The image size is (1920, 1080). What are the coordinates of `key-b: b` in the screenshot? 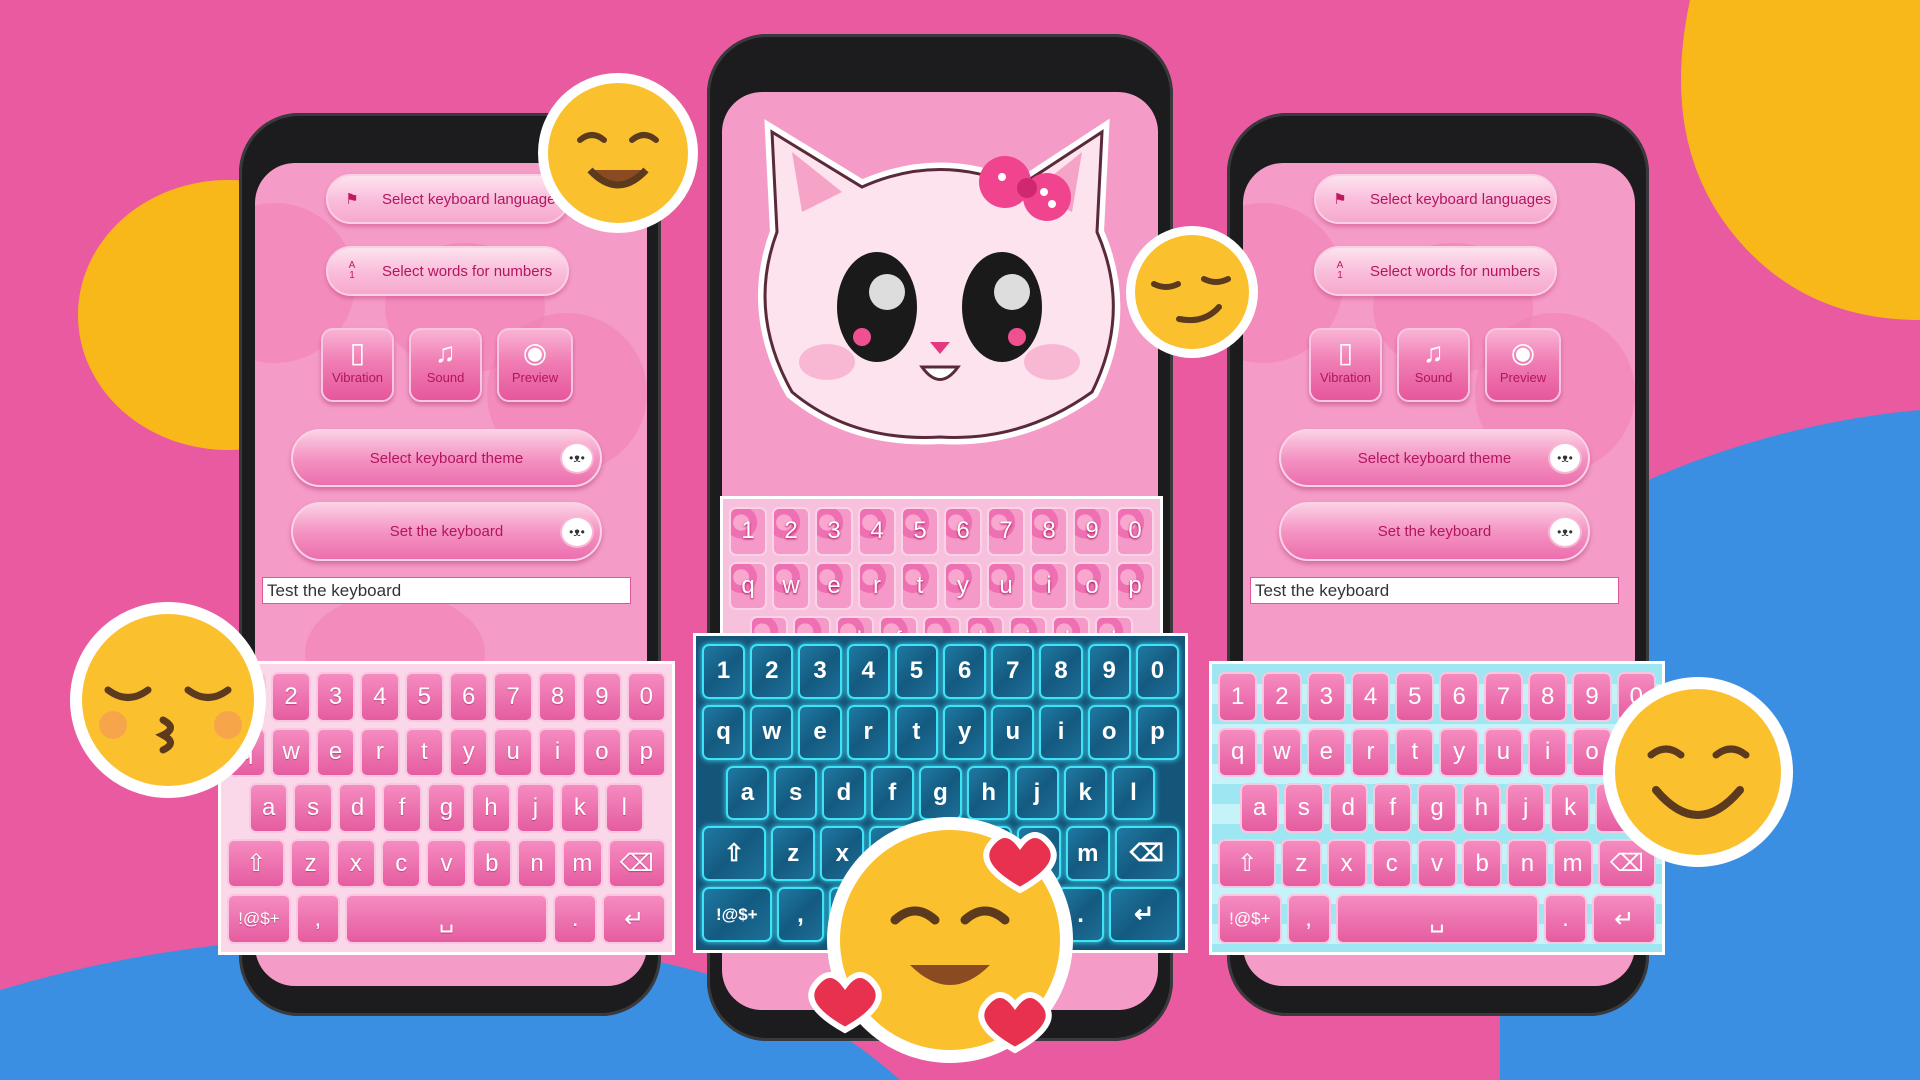 It's located at (491, 863).